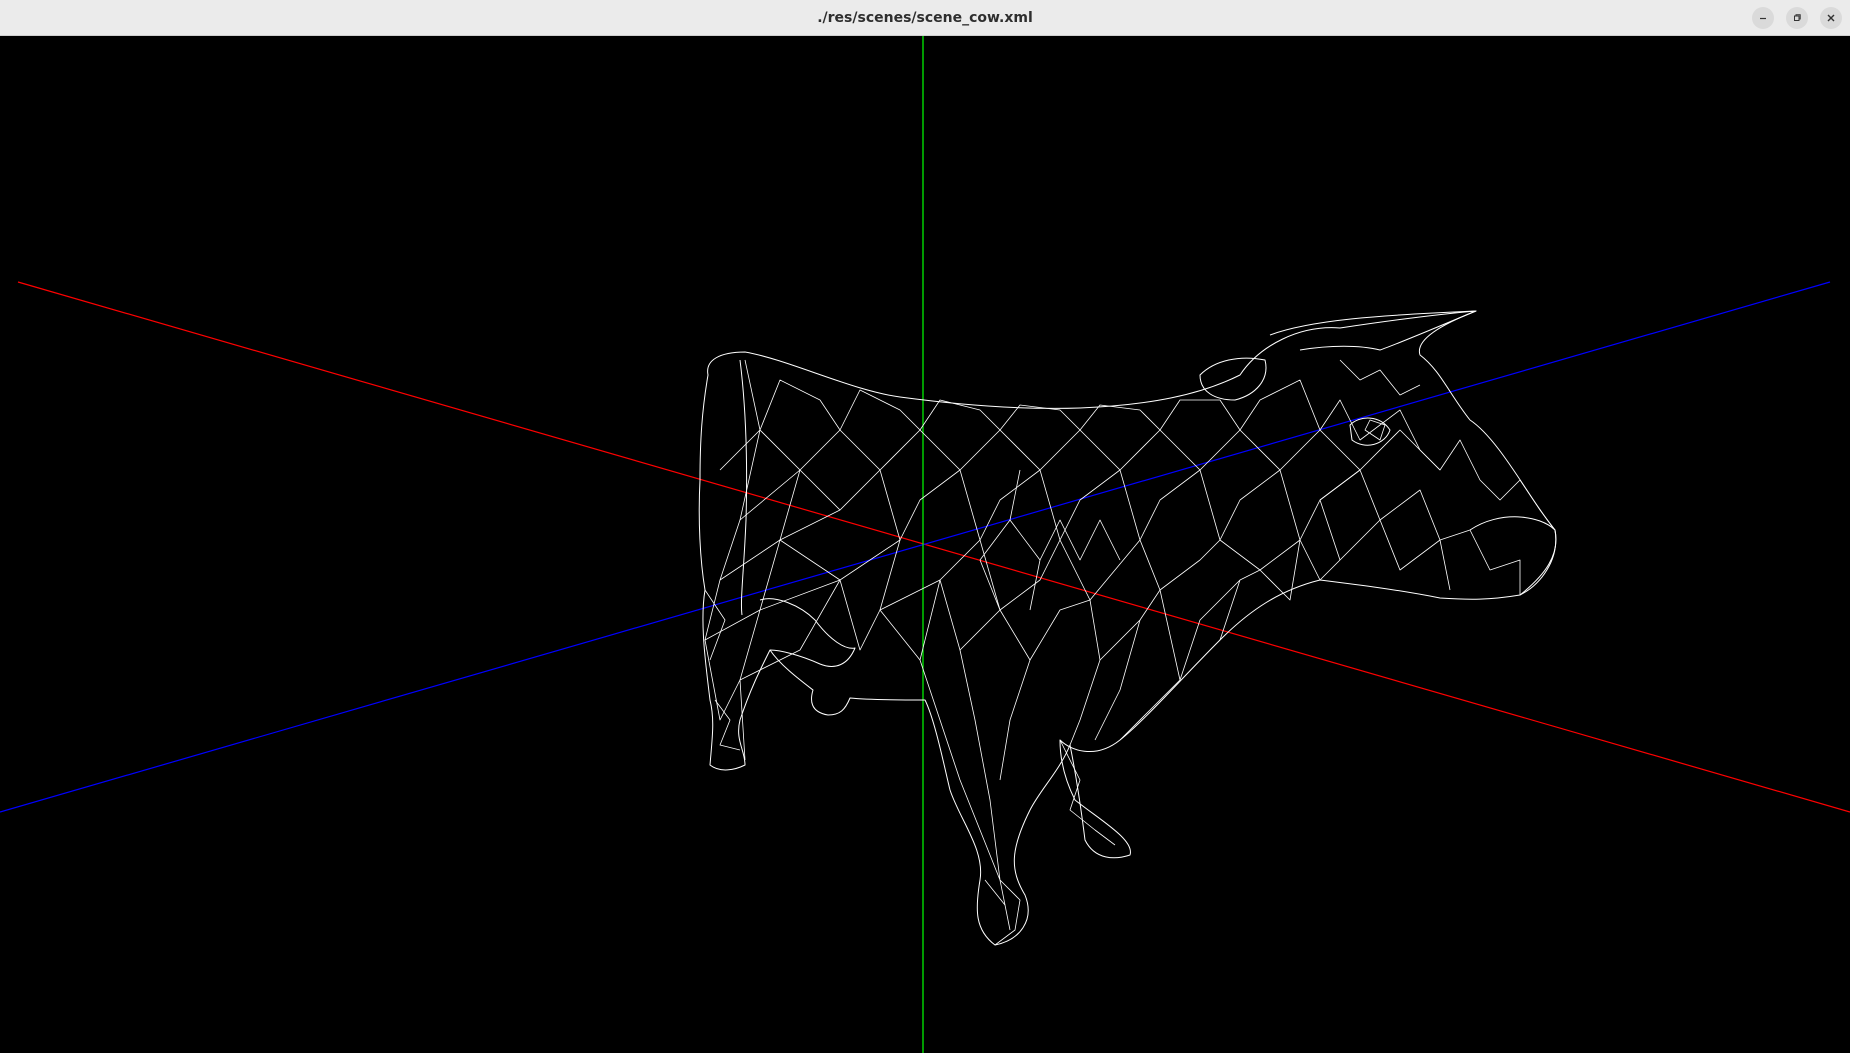 The image size is (1850, 1053). I want to click on maximize-icon, so click(1797, 17).